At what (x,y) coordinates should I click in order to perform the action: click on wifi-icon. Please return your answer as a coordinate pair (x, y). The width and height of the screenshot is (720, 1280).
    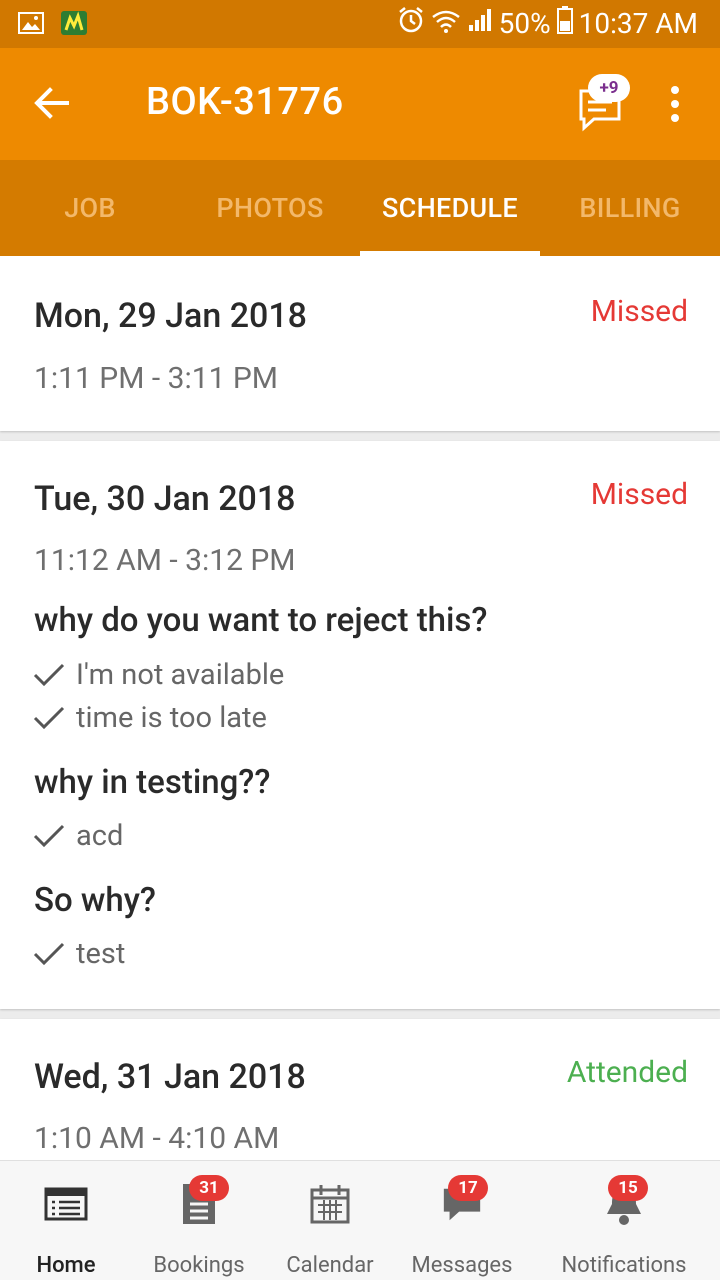
    Looking at the image, I should click on (446, 23).